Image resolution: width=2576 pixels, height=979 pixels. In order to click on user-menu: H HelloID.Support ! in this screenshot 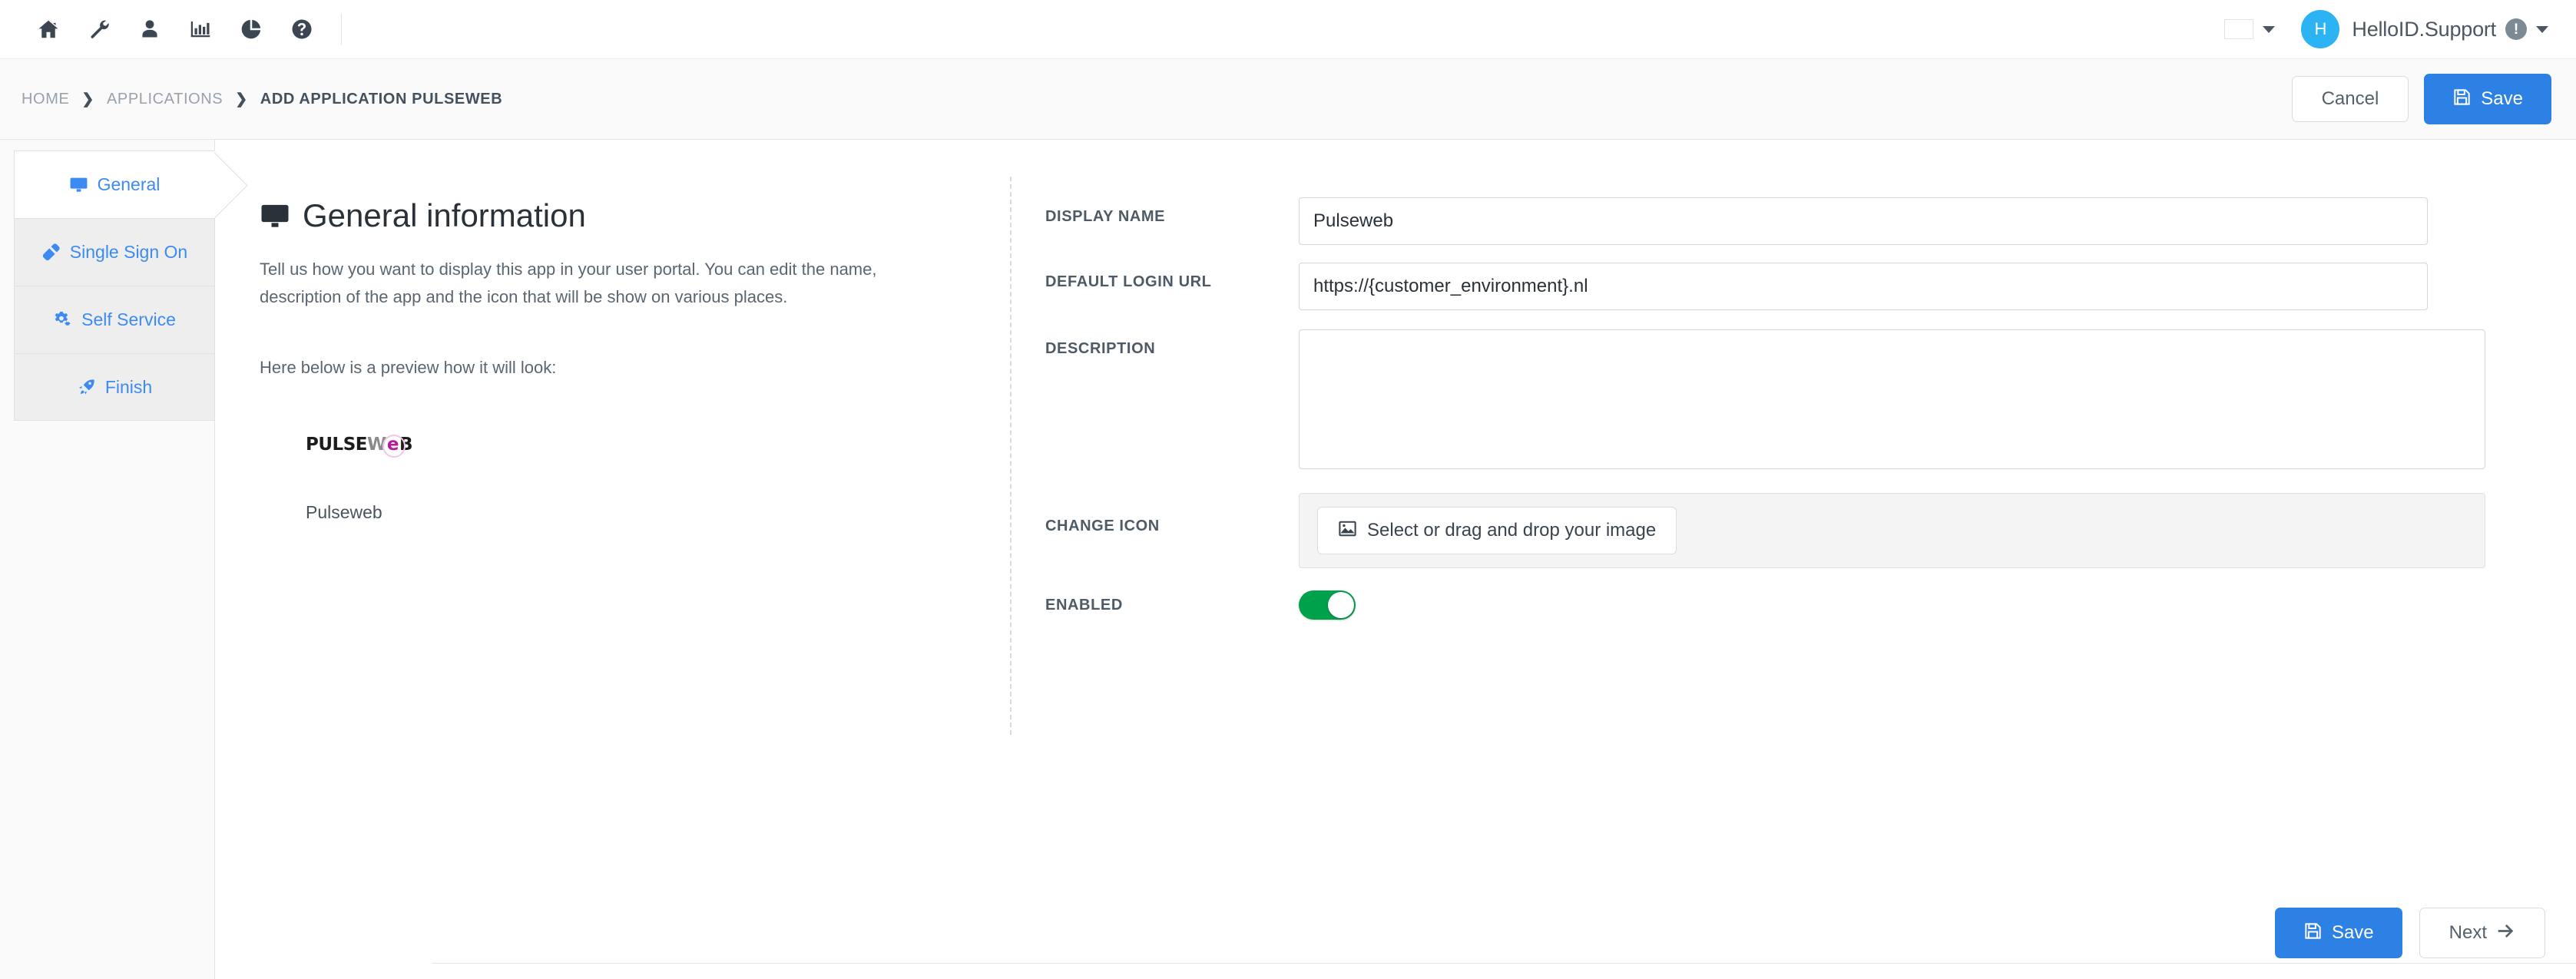, I will do `click(2424, 29)`.